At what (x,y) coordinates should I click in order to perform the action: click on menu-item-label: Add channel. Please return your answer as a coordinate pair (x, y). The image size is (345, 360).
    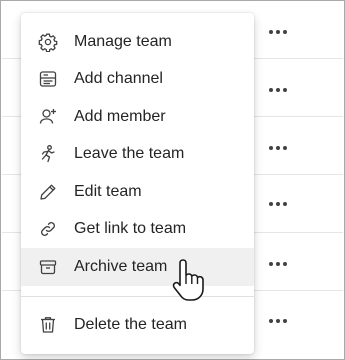
    Looking at the image, I should click on (118, 79).